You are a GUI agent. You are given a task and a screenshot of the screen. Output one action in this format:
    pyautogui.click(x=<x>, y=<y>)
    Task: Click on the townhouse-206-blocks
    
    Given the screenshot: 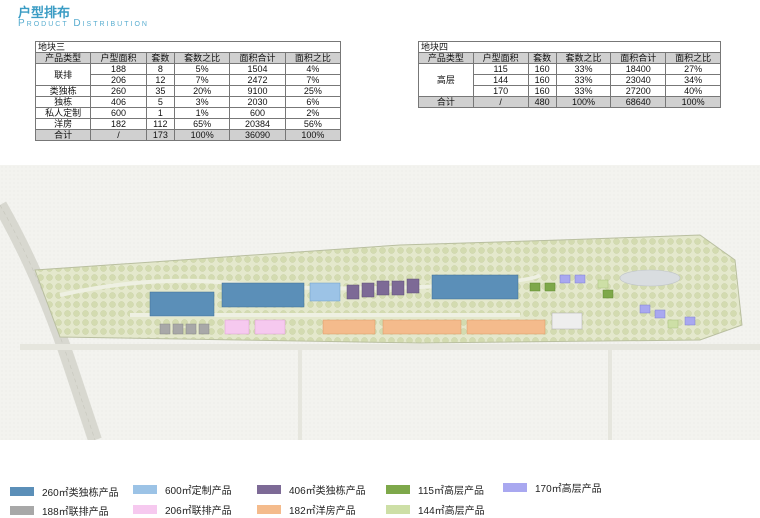 What is the action you would take?
    pyautogui.click(x=255, y=327)
    